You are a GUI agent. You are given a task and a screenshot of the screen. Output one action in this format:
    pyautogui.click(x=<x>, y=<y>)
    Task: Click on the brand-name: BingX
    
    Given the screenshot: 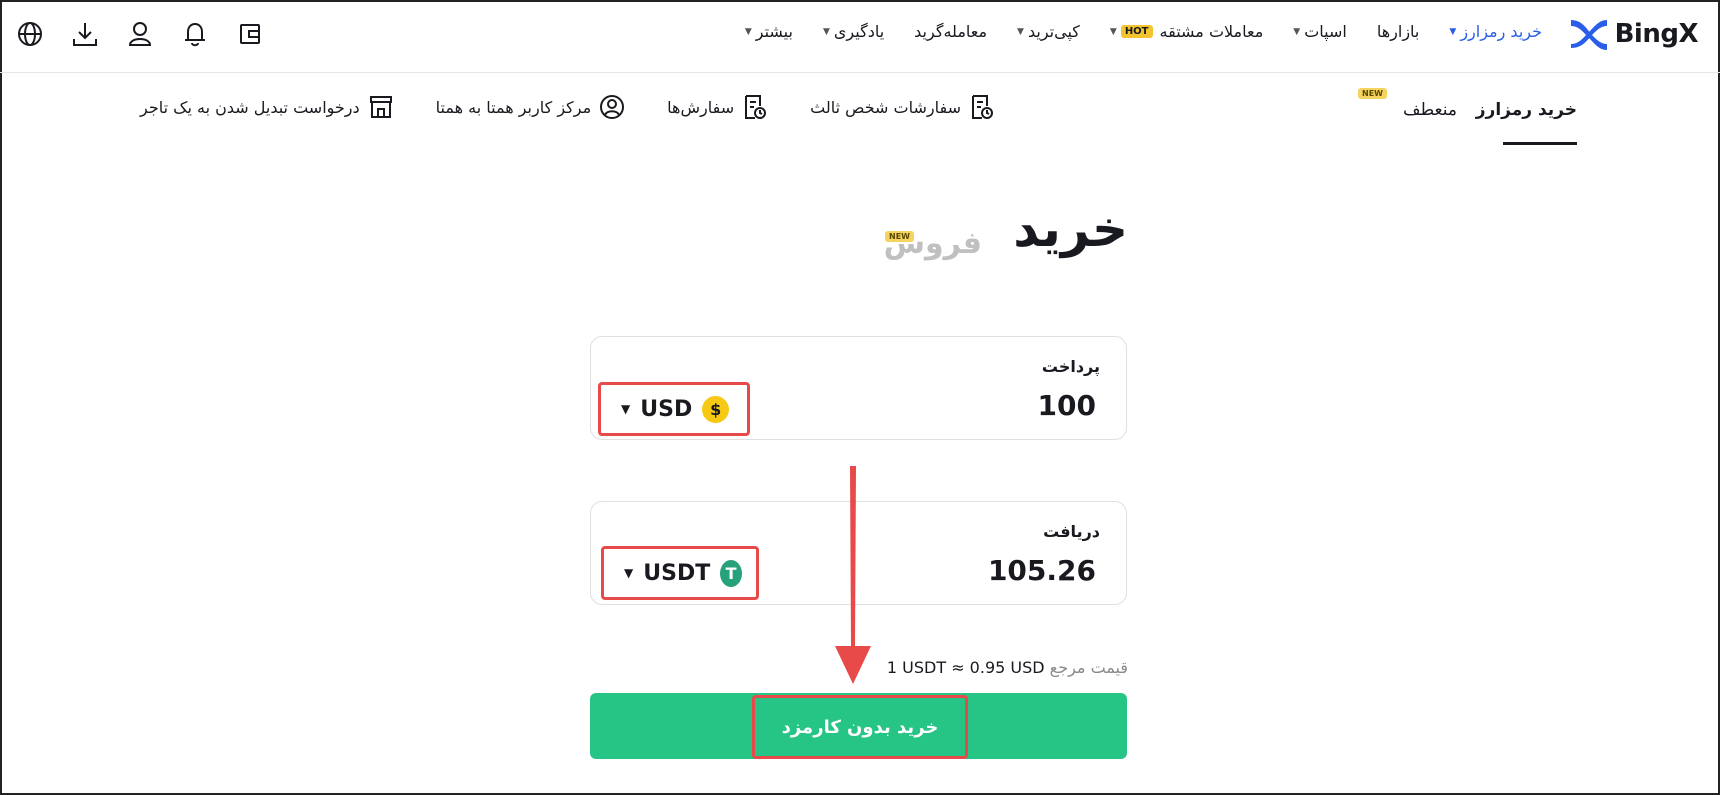 What is the action you would take?
    pyautogui.click(x=1656, y=34)
    